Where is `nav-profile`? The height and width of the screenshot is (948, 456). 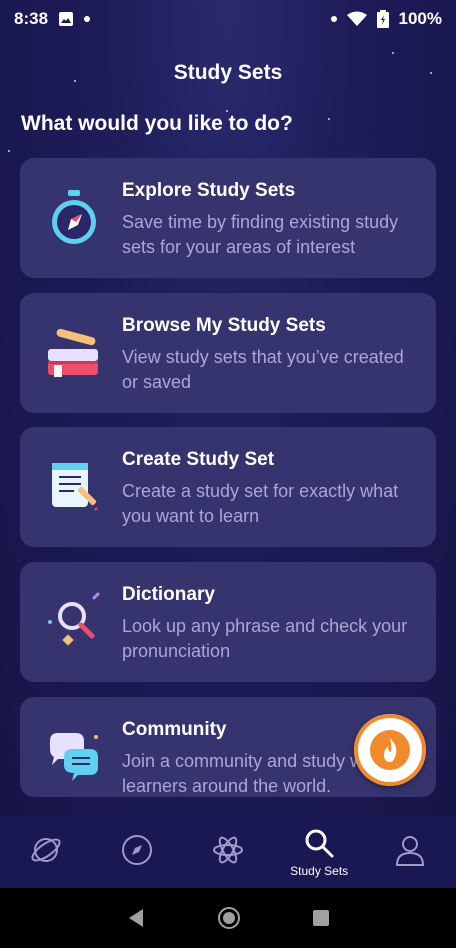 nav-profile is located at coordinates (410, 852).